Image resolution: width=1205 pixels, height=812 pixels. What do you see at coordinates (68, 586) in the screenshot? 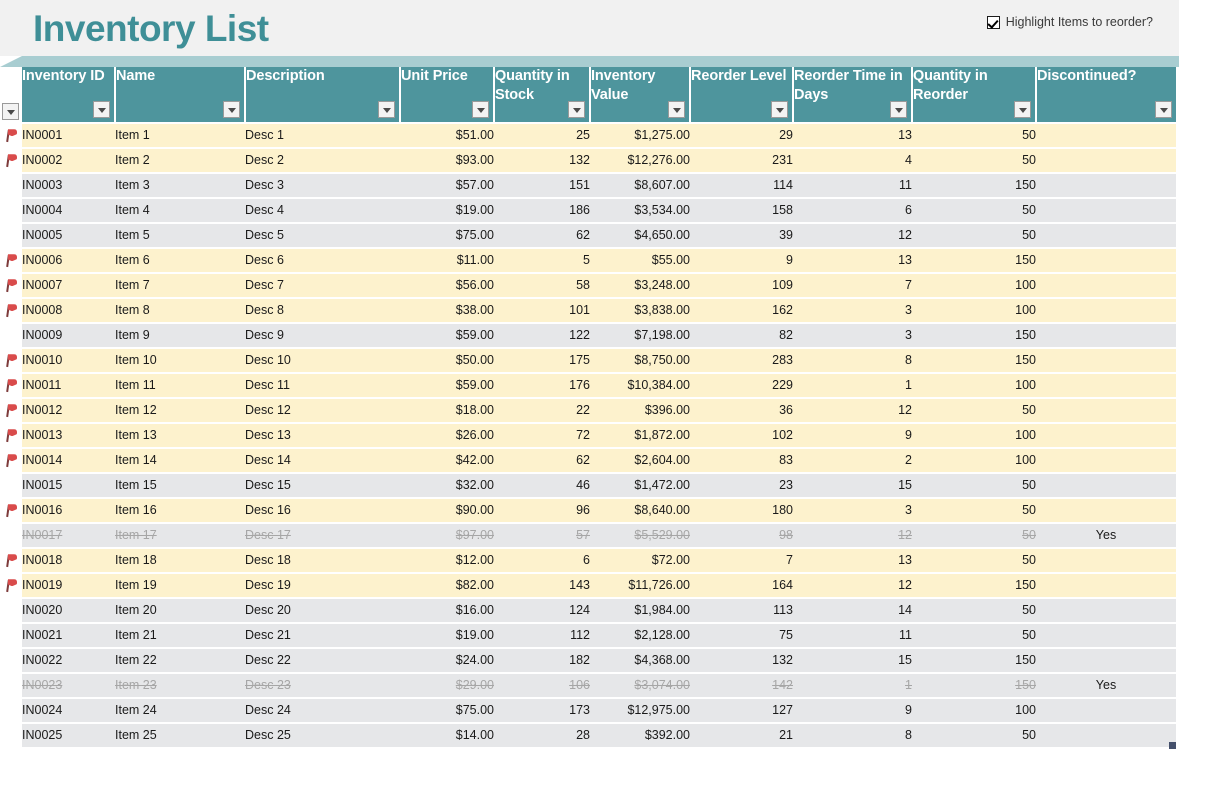
I see `cell-id: IN0019` at bounding box center [68, 586].